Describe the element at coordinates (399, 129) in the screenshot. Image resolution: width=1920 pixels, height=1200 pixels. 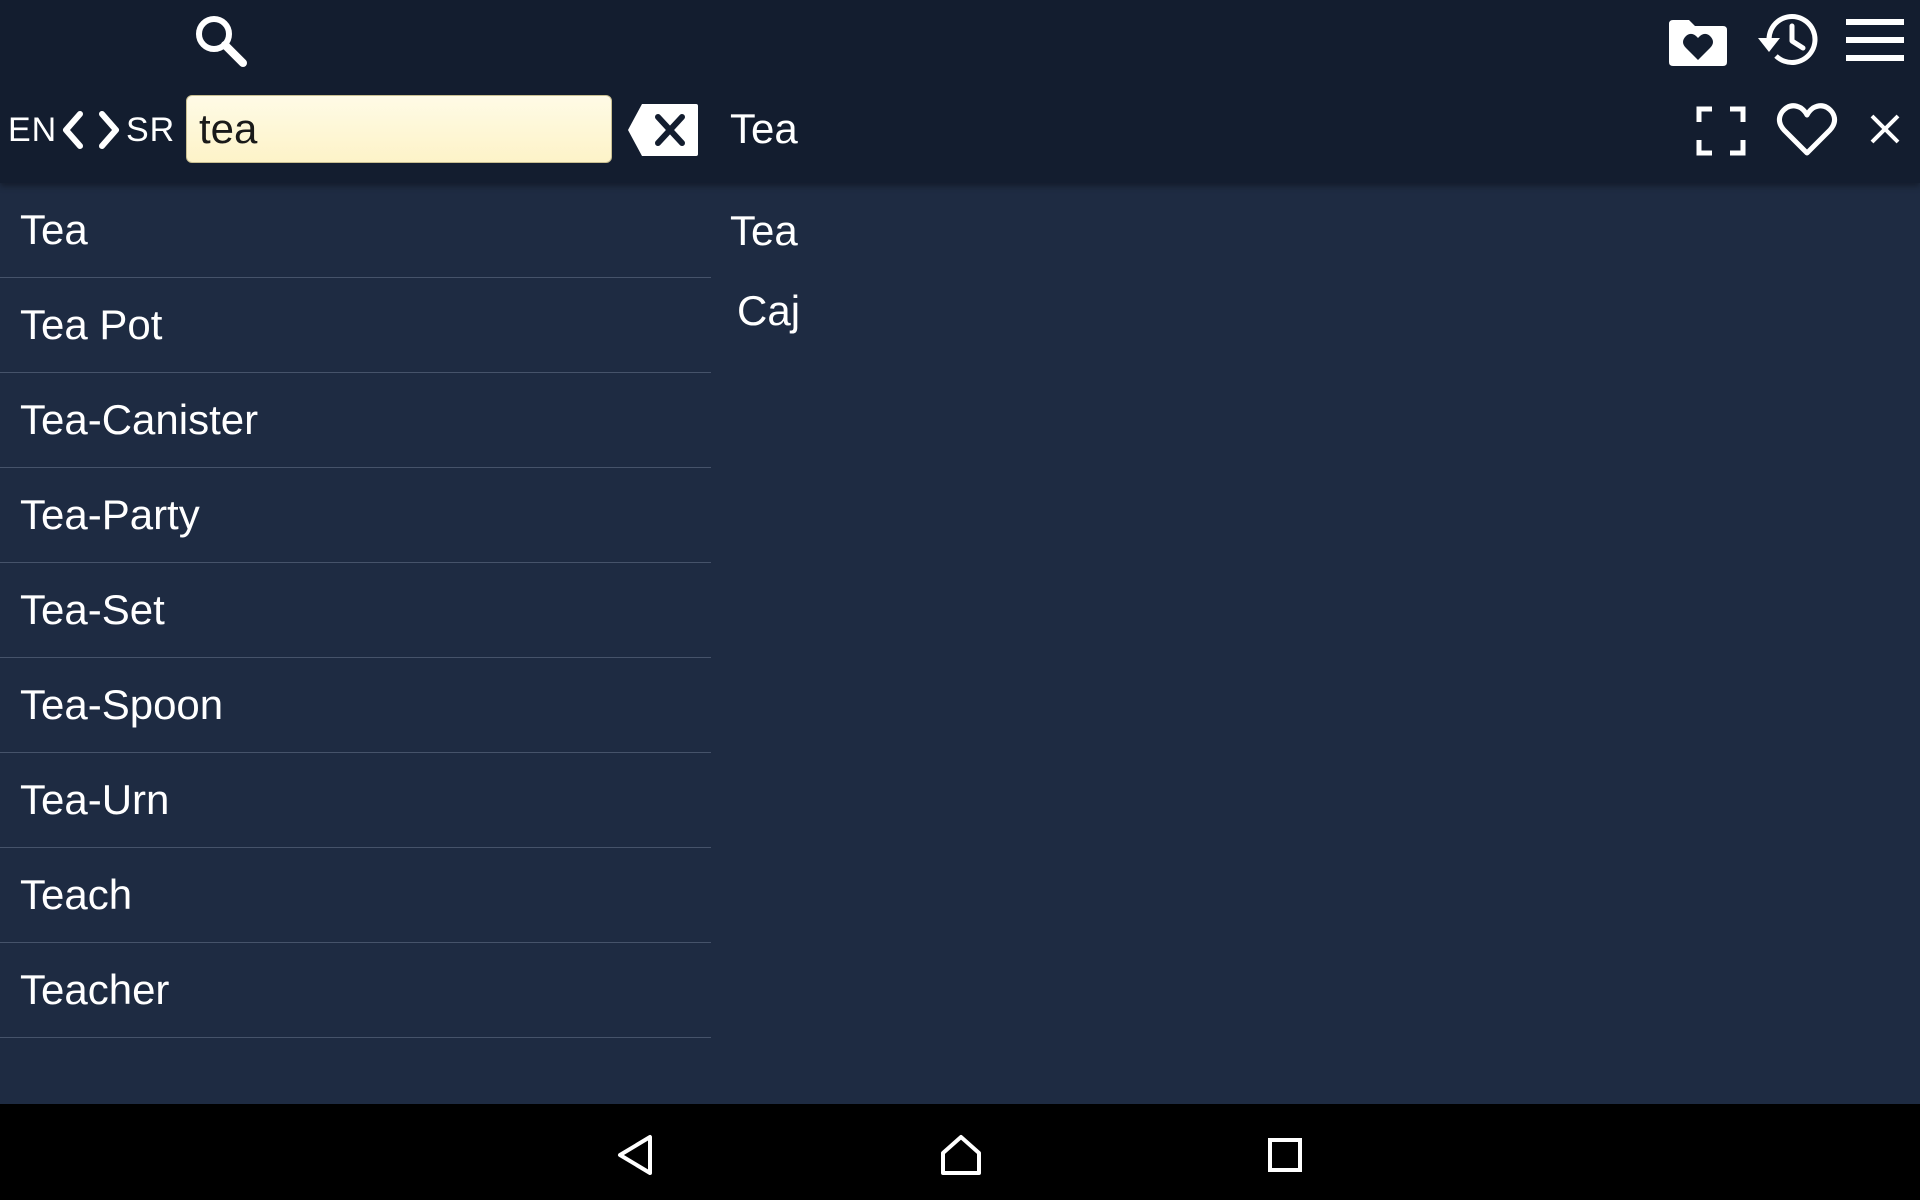
I see `search-input` at that location.